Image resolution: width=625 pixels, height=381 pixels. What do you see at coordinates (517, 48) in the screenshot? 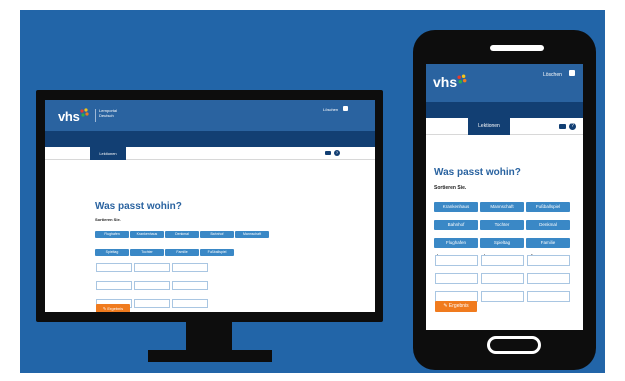
I see `phone-speaker` at bounding box center [517, 48].